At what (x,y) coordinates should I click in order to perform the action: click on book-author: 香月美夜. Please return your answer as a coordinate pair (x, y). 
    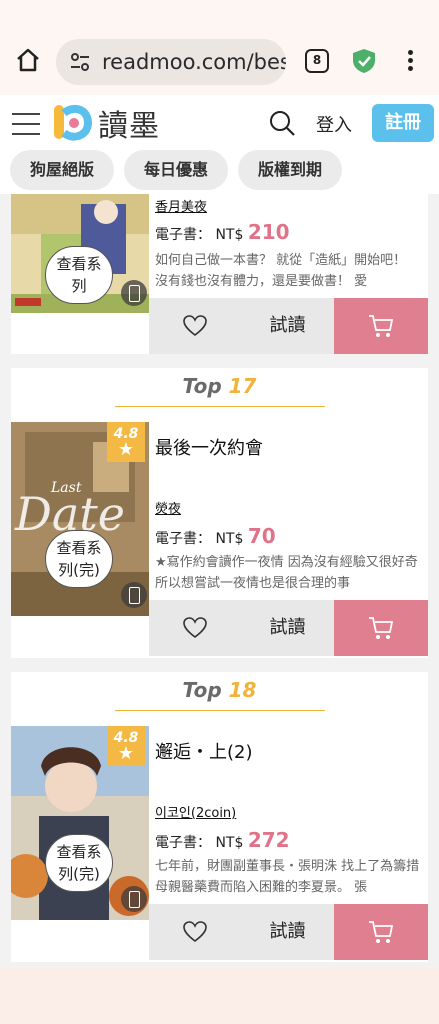
    Looking at the image, I should click on (181, 205).